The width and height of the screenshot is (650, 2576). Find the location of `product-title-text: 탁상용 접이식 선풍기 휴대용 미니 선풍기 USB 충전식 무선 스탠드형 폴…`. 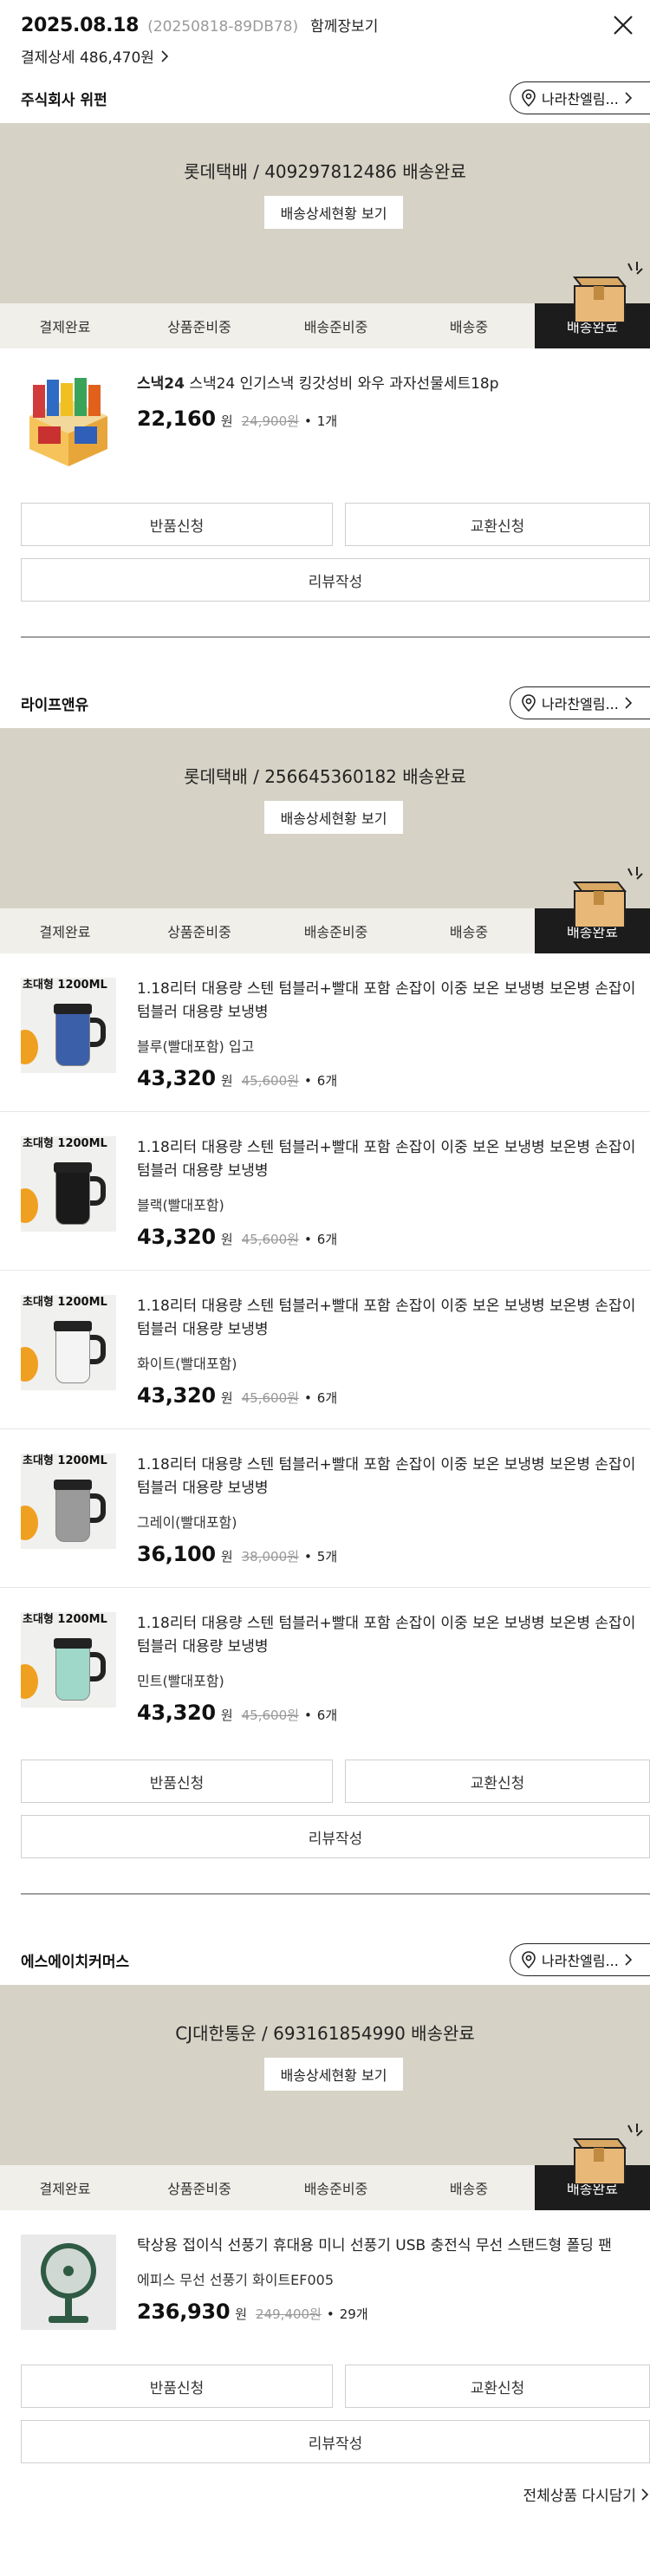

product-title-text: 탁상용 접이식 선풍기 휴대용 미니 선풍기 USB 충전식 무선 스탠드형 폴… is located at coordinates (374, 2245).